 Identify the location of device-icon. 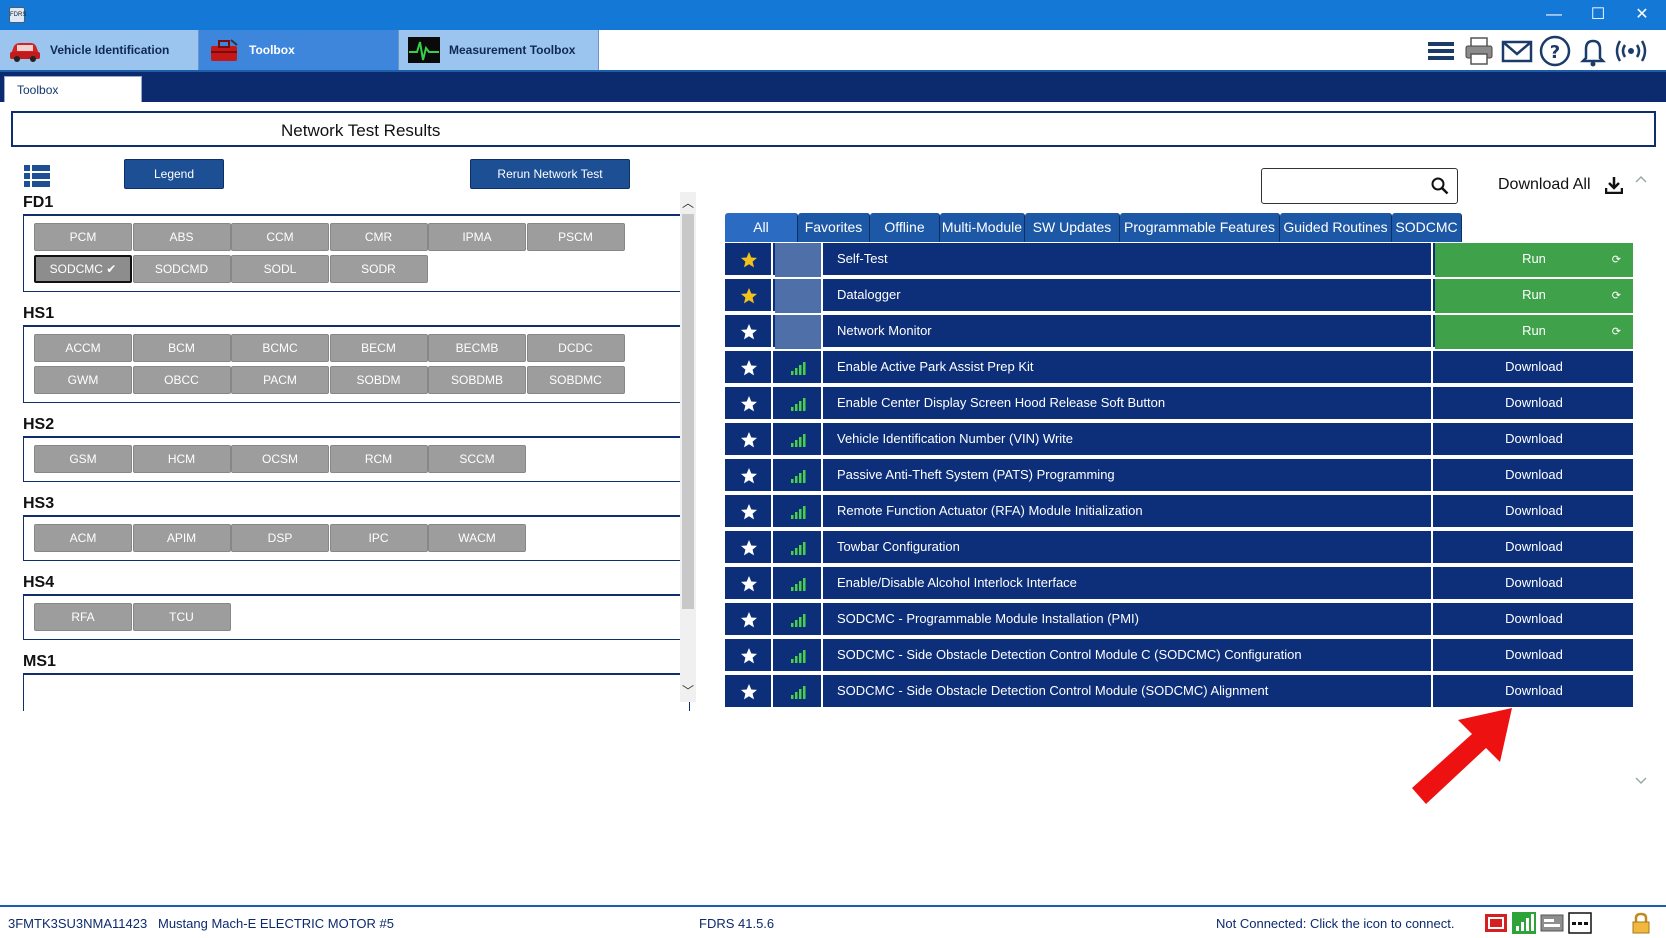
(1552, 923).